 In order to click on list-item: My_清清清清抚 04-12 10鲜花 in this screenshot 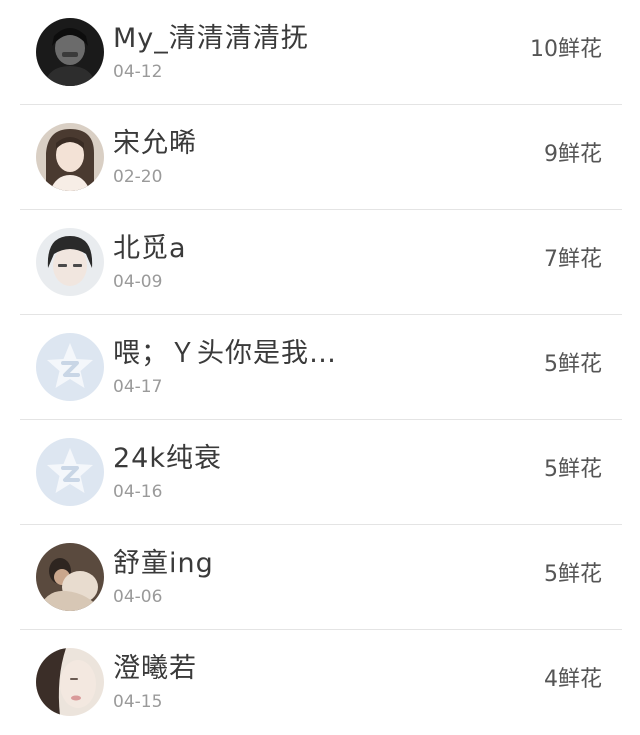, I will do `click(320, 52)`.